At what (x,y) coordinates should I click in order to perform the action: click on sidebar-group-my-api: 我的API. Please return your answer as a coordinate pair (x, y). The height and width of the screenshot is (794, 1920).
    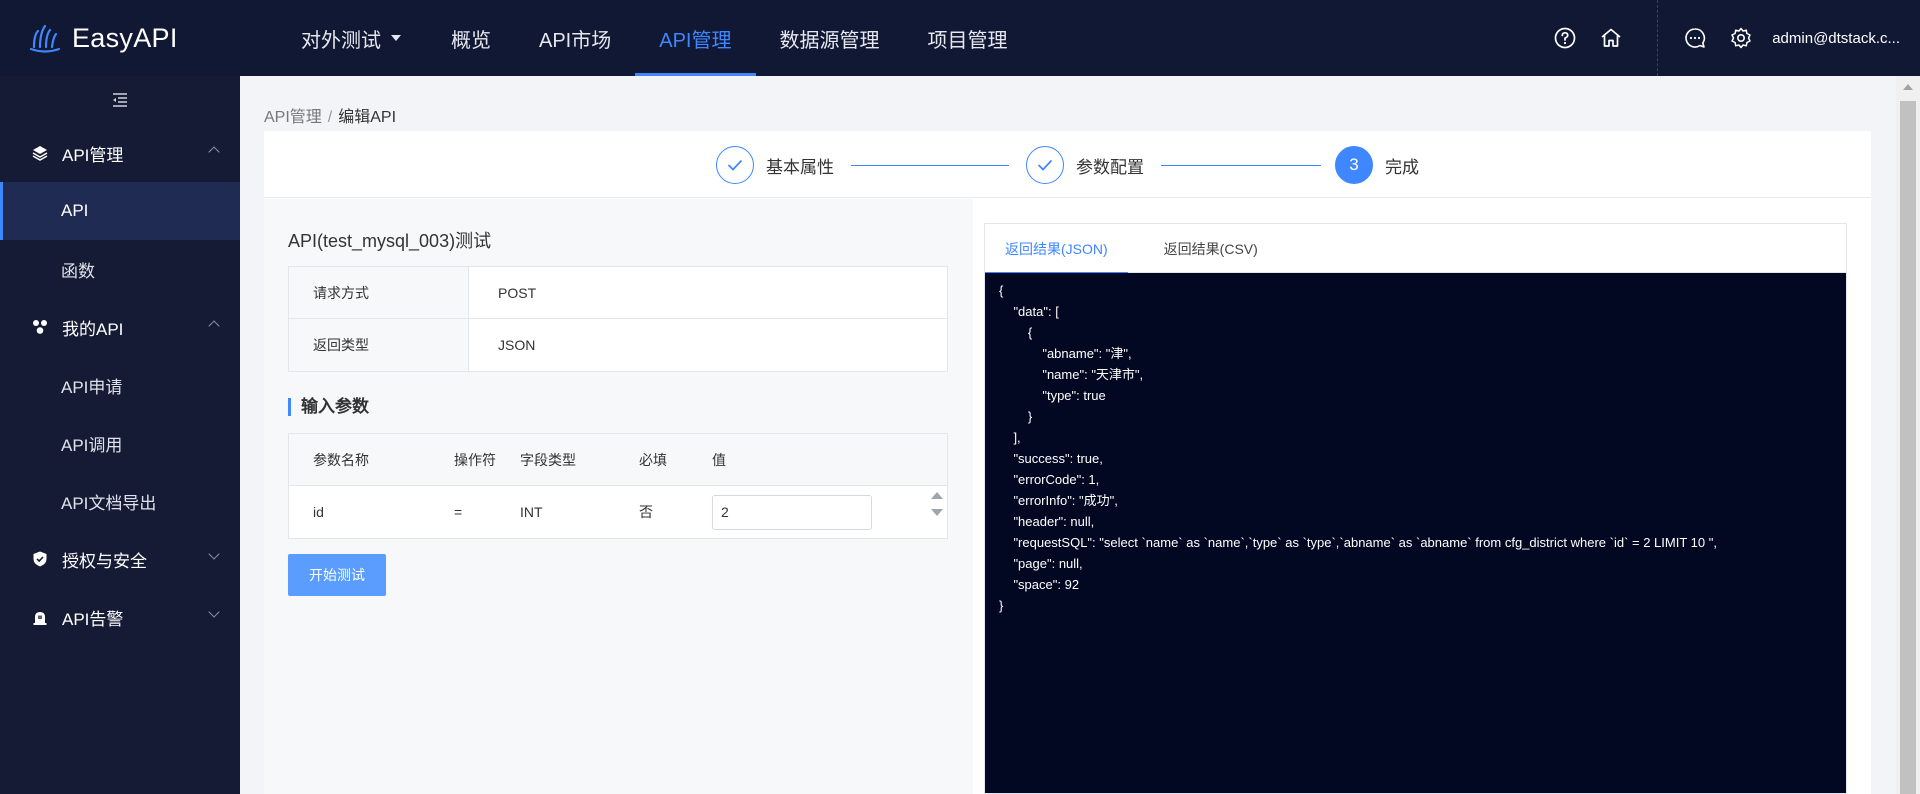
    Looking at the image, I should click on (120, 327).